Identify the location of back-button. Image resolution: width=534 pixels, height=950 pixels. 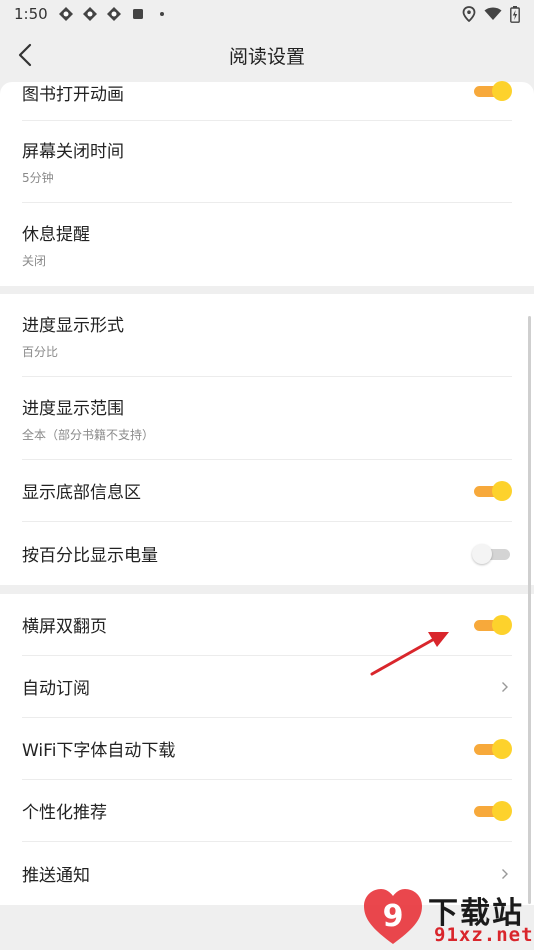
(25, 55).